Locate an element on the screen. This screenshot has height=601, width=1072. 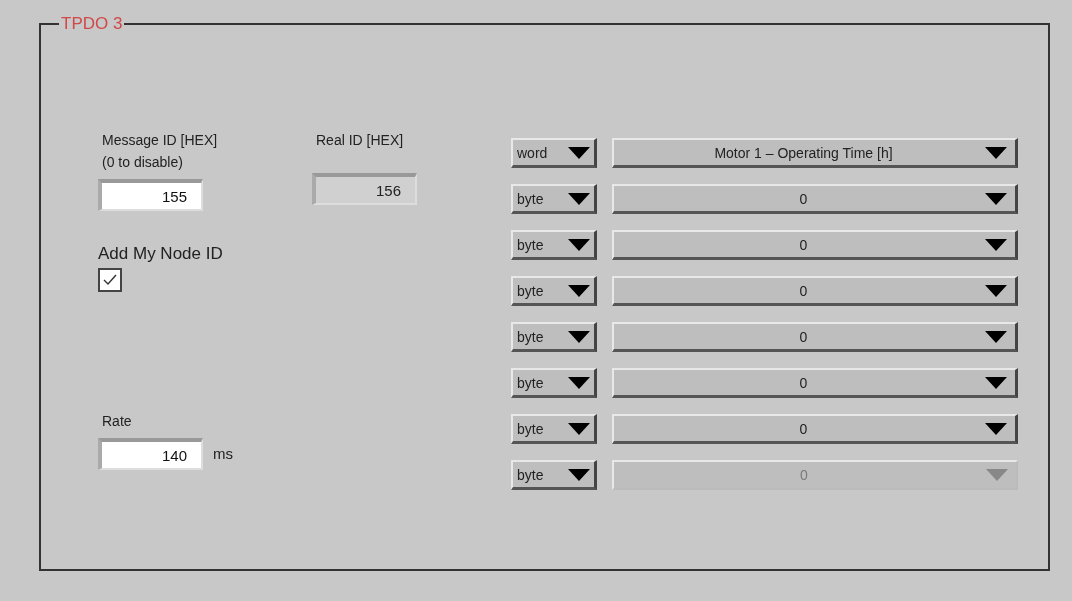
type-dropdown: word is located at coordinates (554, 153).